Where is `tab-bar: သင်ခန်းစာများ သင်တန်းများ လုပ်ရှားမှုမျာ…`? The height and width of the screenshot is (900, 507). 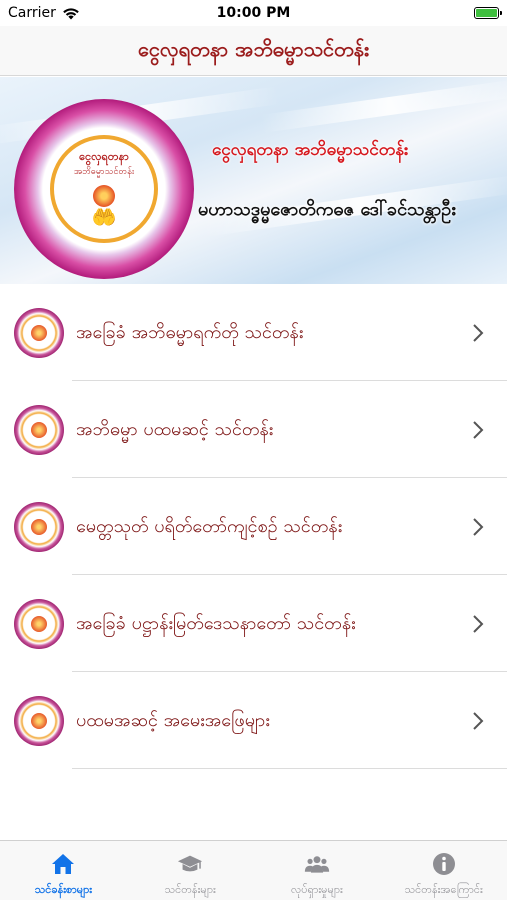 tab-bar: သင်ခန်းစာများ သင်တန်းများ လုပ်ရှားမှုမျာ… is located at coordinates (253, 870).